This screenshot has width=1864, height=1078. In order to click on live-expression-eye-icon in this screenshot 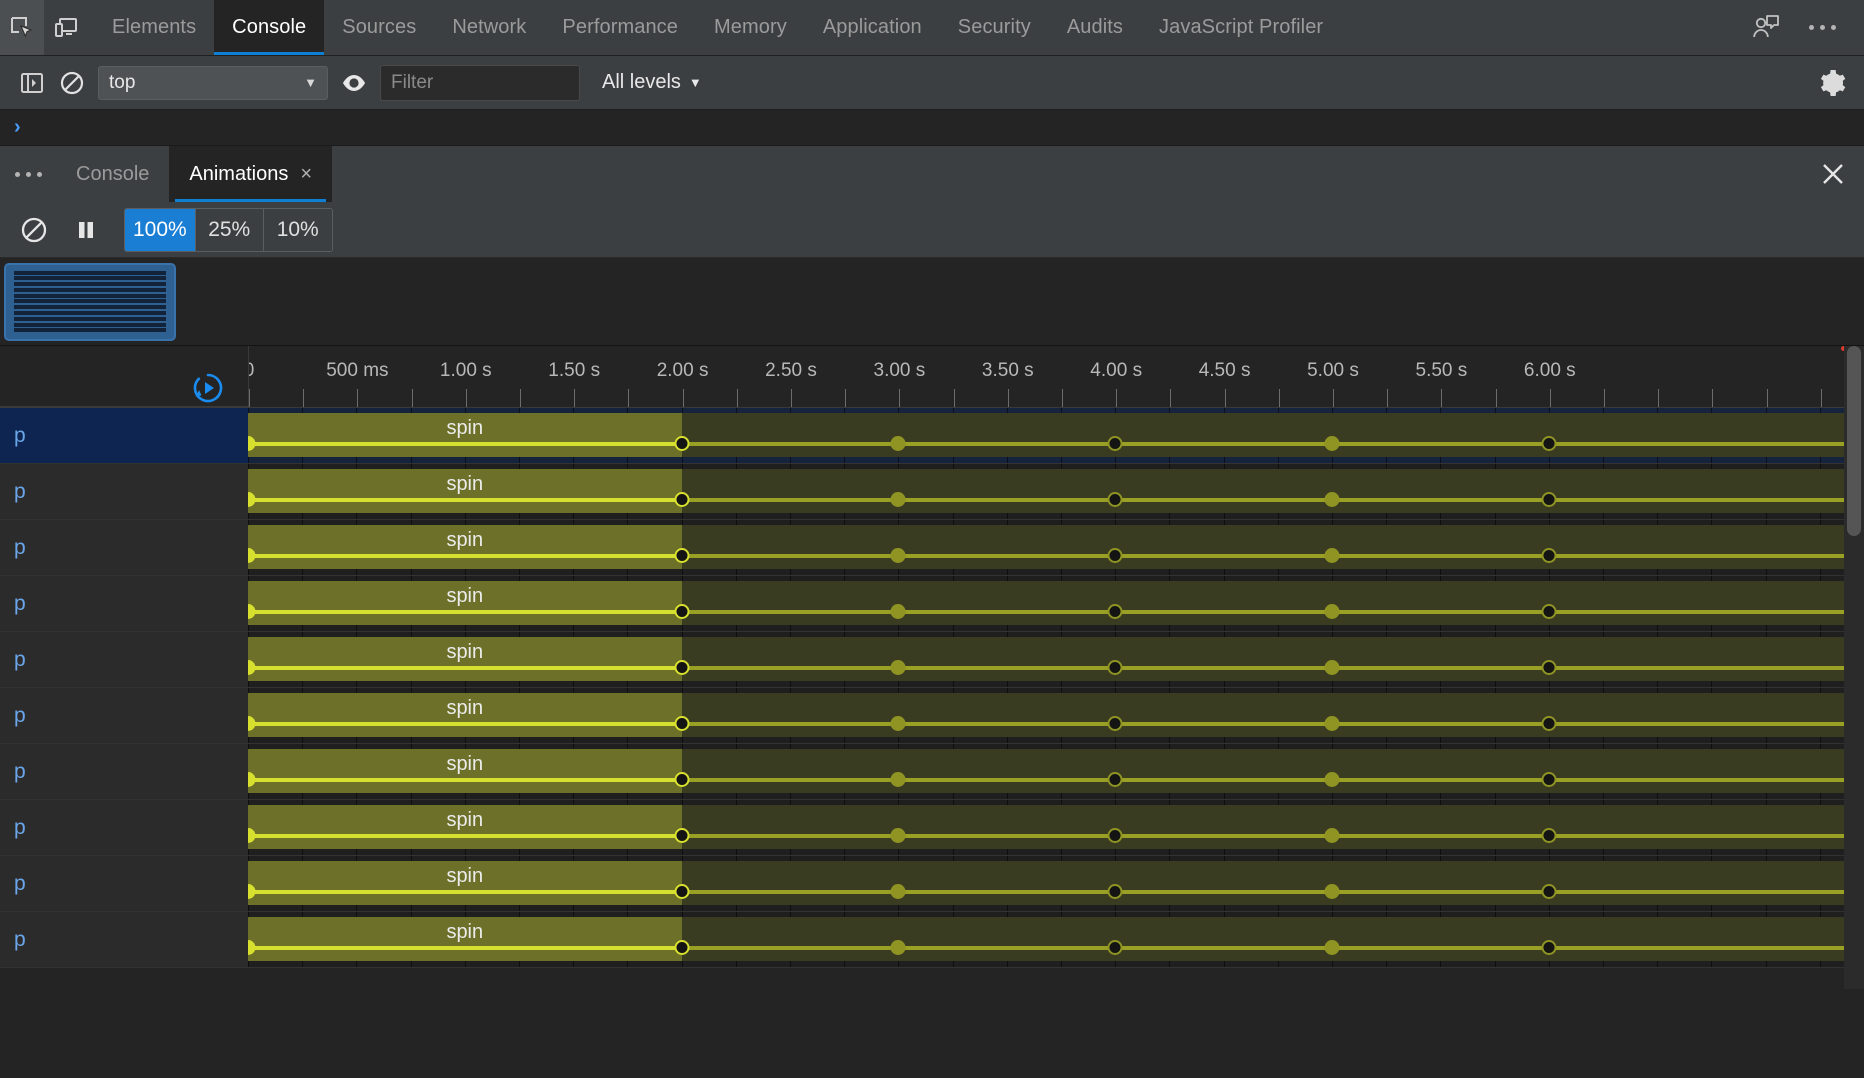, I will do `click(354, 83)`.